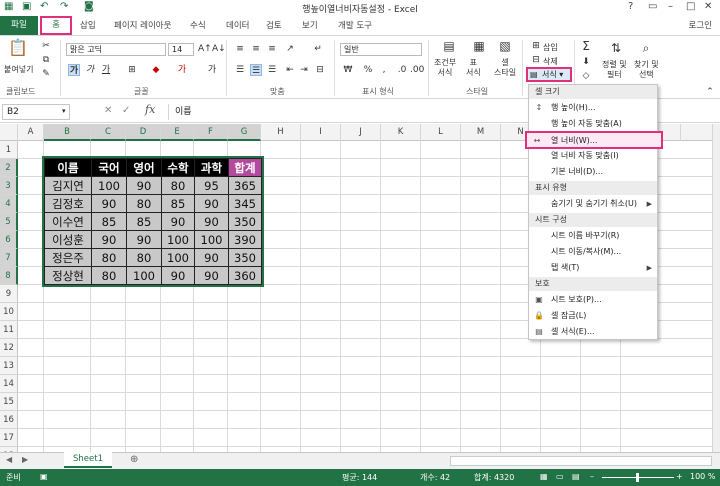  Describe the element at coordinates (177, 132) in the screenshot. I see `column-header: E` at that location.